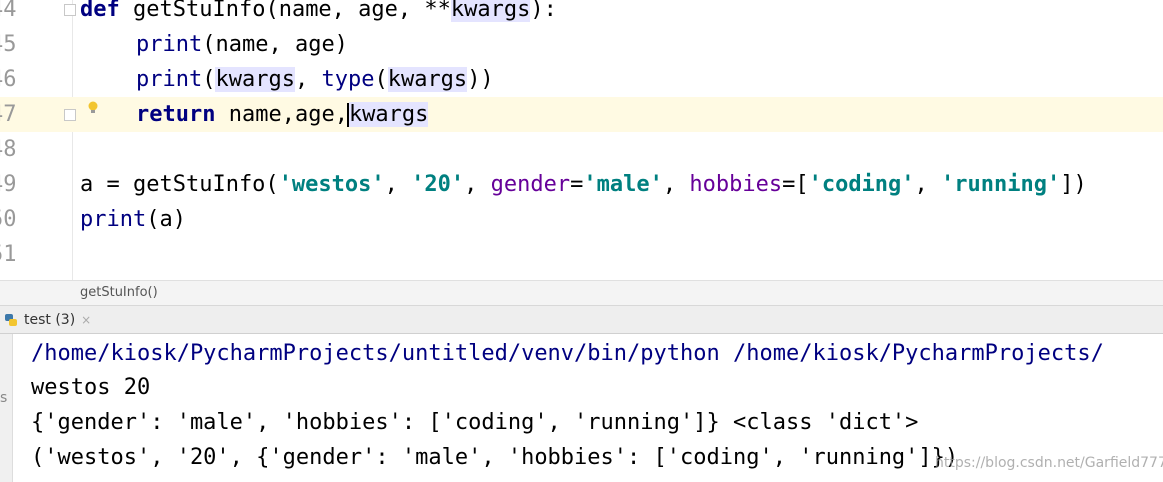 This screenshot has width=1163, height=482. What do you see at coordinates (581, 79) in the screenshot?
I see `code-line-46: 46 print(kwargs, type(kwargs))` at bounding box center [581, 79].